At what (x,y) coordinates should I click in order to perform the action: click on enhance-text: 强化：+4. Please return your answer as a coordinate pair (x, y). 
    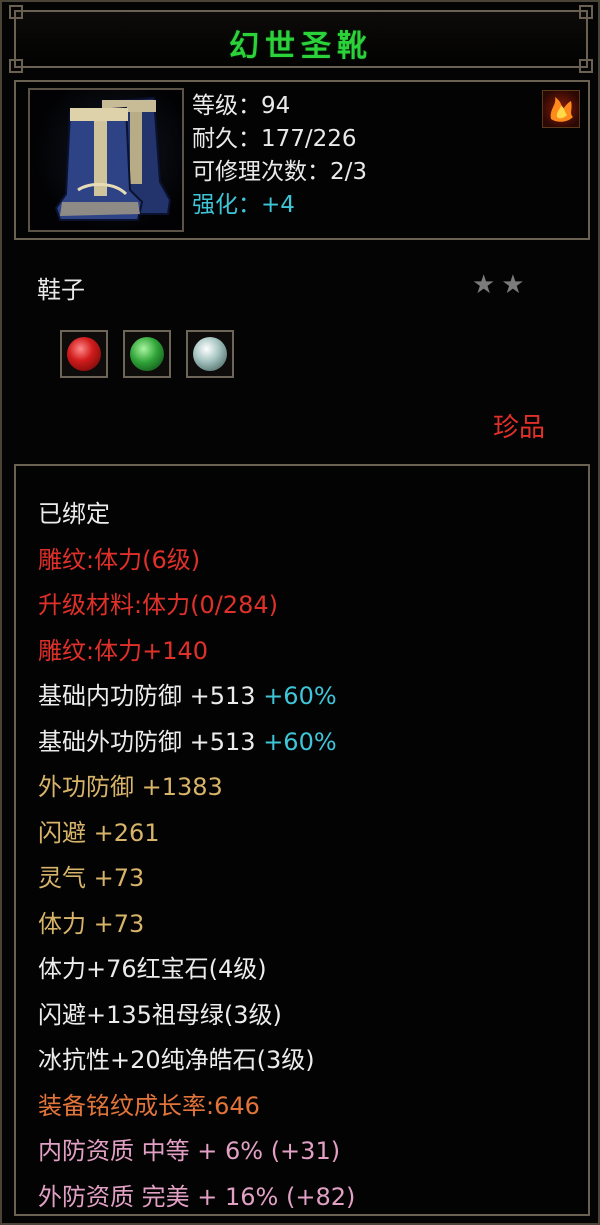
    Looking at the image, I should click on (243, 205).